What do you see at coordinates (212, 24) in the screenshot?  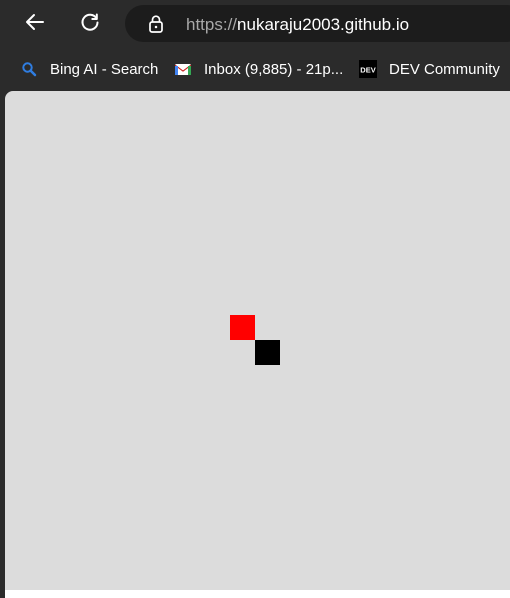 I see `url-protocol: https://` at bounding box center [212, 24].